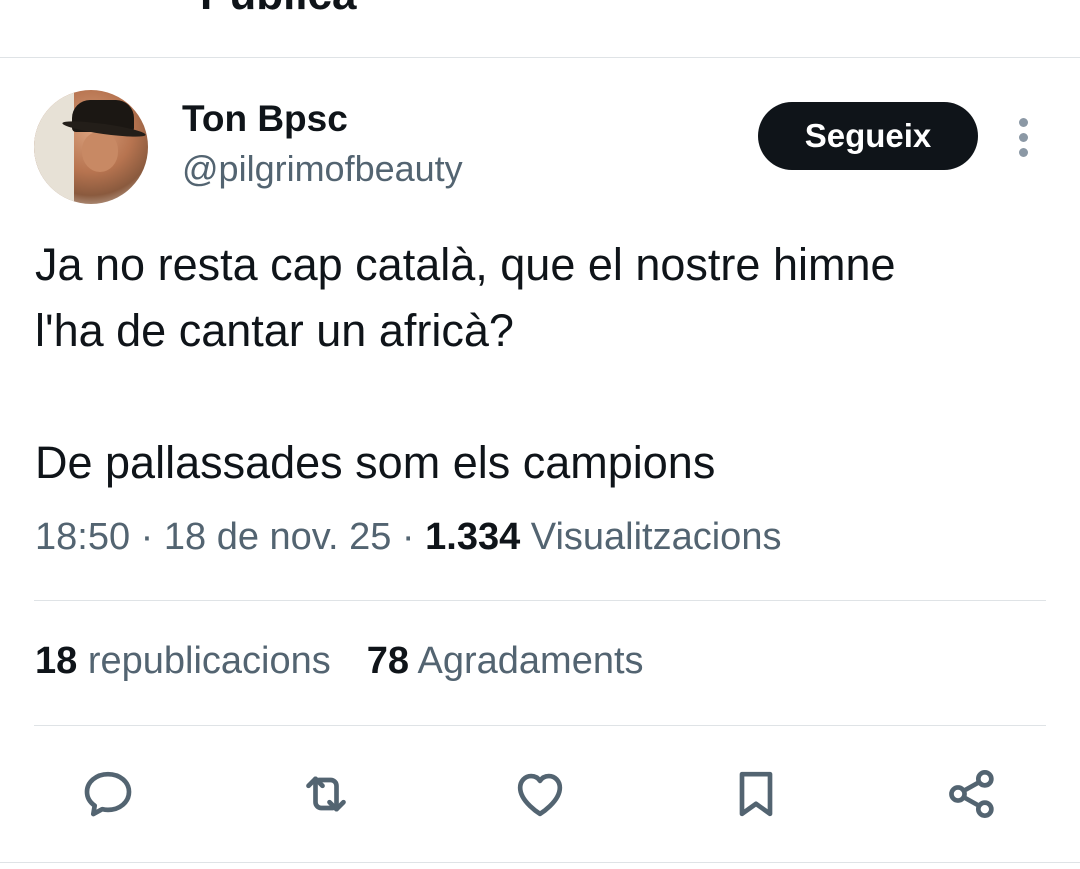 The width and height of the screenshot is (1080, 869). What do you see at coordinates (756, 794) in the screenshot?
I see `bookmark-icon` at bounding box center [756, 794].